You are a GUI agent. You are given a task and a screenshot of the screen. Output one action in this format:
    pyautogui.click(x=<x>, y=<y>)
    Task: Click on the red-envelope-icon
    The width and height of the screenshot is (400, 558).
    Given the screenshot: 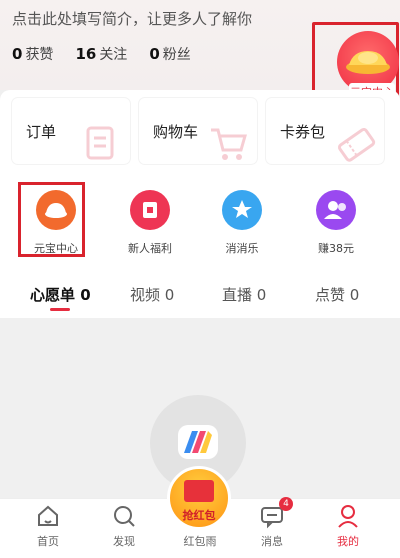 What is the action you would take?
    pyautogui.click(x=199, y=491)
    